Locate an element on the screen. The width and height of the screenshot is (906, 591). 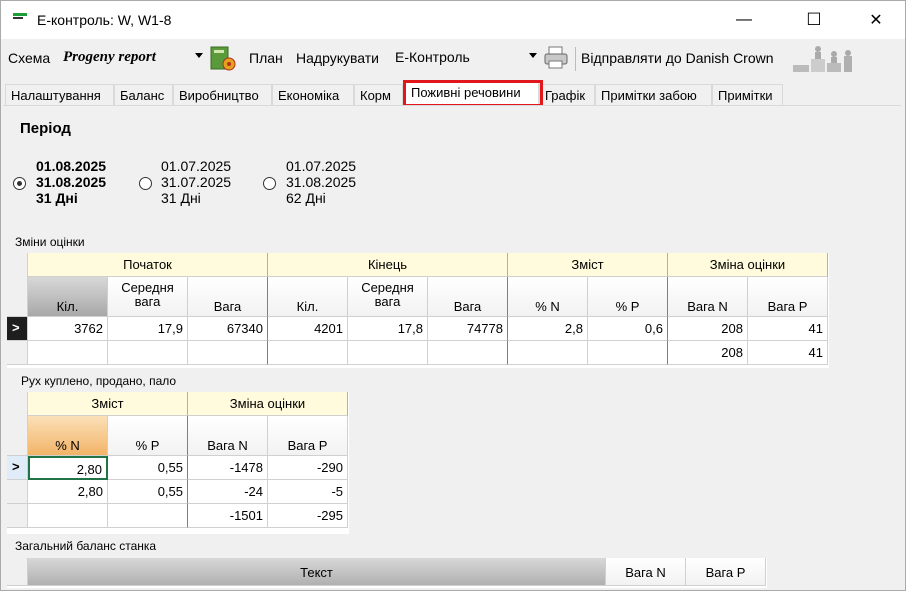
tab-production: Виробництво is located at coordinates (222, 94).